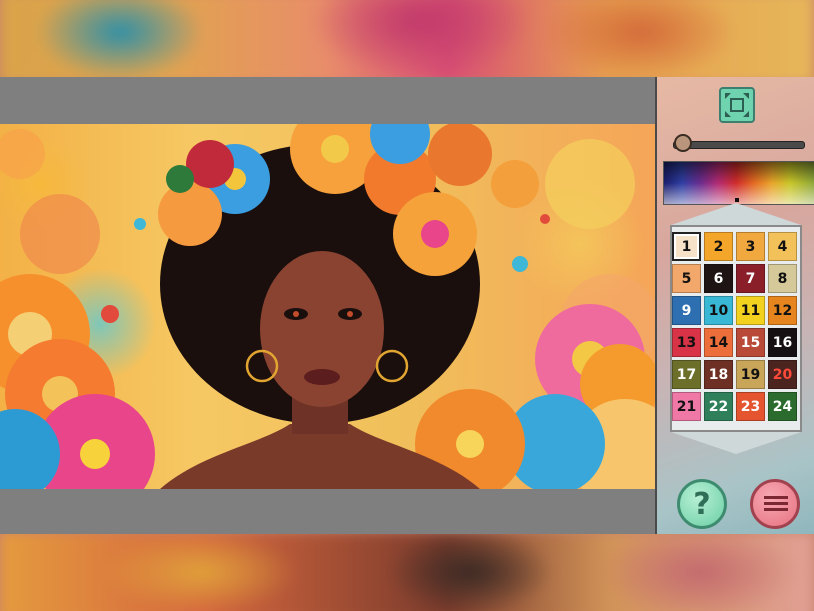 This screenshot has width=814, height=611. I want to click on zoom-slider, so click(739, 143).